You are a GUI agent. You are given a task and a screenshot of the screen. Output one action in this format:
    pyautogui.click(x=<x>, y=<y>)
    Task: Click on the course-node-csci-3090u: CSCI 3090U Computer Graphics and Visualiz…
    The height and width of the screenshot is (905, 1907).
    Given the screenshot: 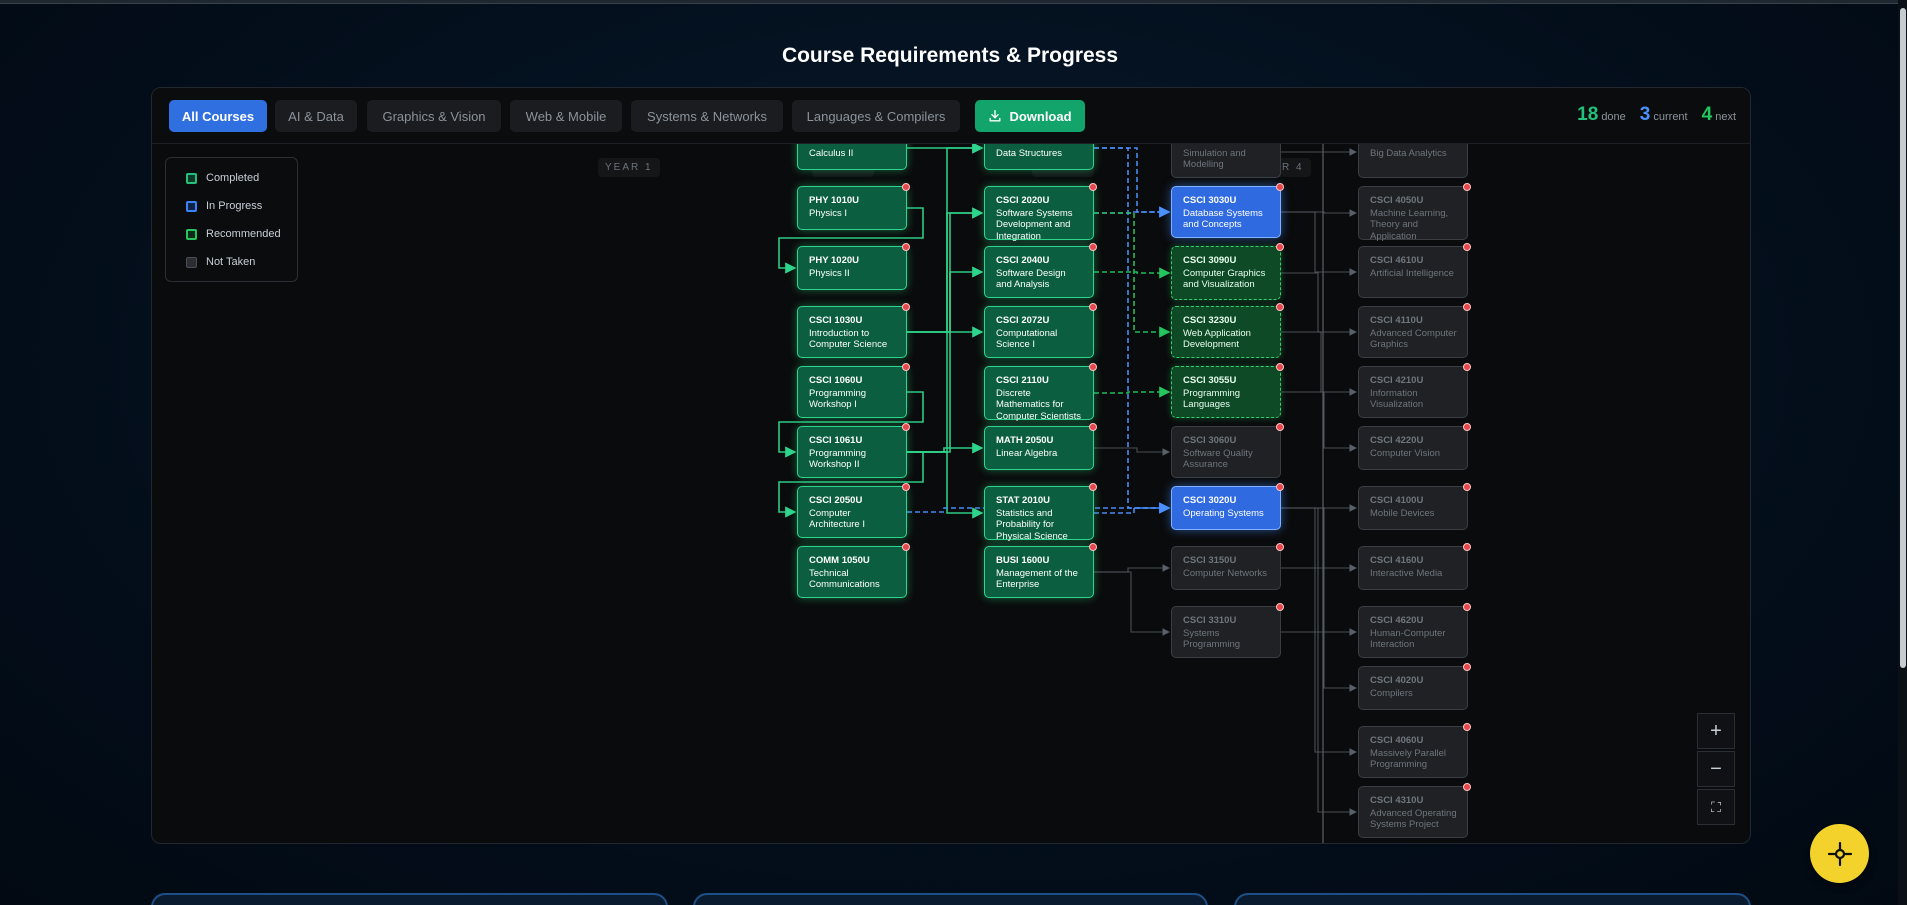 What is the action you would take?
    pyautogui.click(x=1227, y=271)
    